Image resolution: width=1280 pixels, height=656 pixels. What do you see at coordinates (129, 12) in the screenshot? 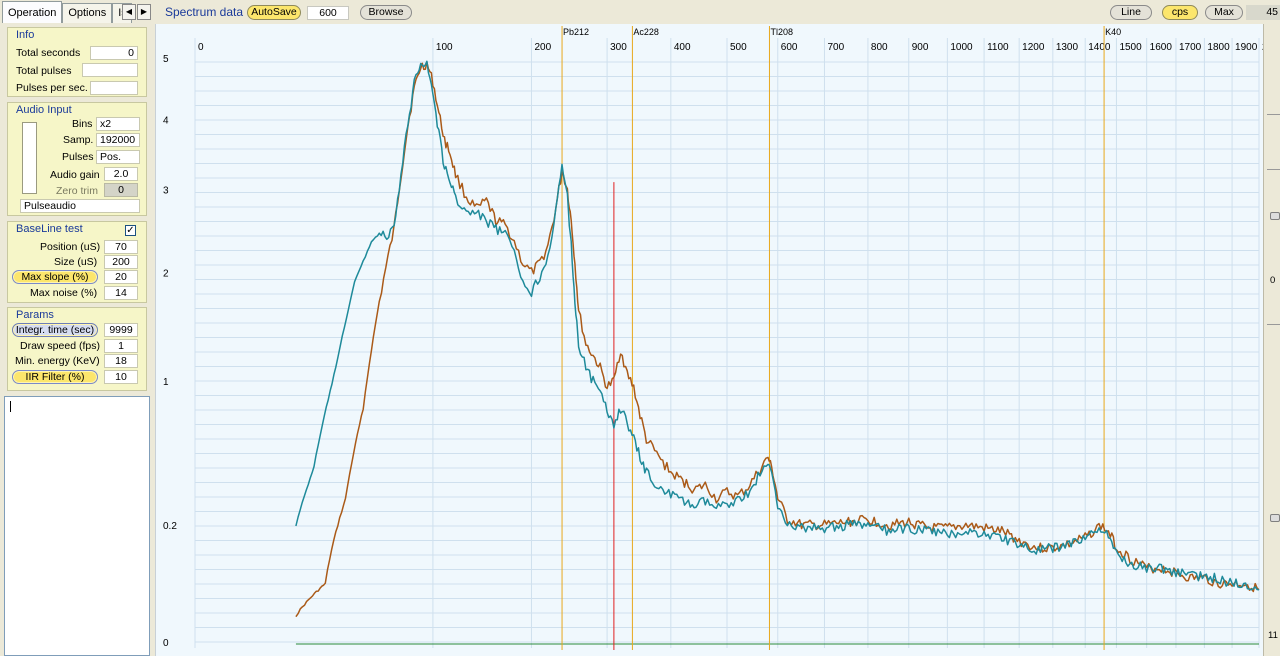
I see `tab-scroll-left-icon: ◀` at bounding box center [129, 12].